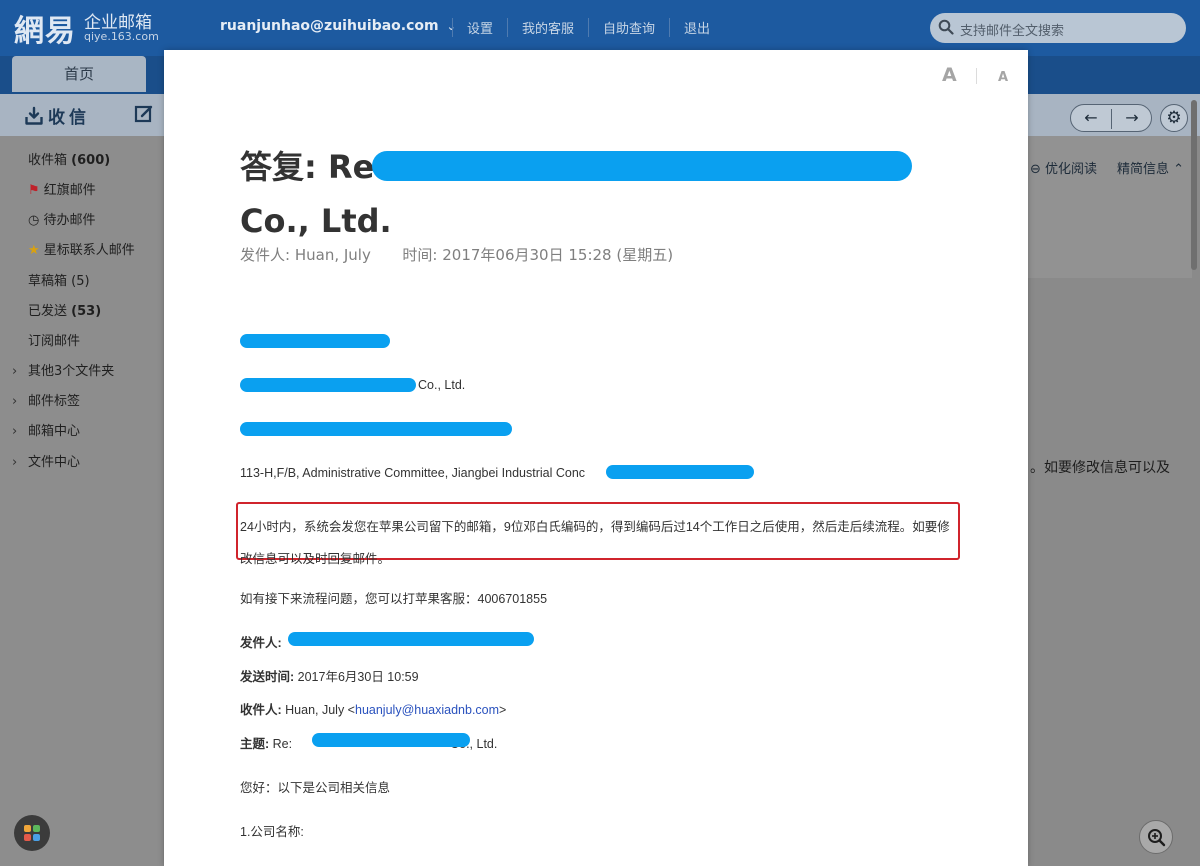 This screenshot has height=866, width=1200. Describe the element at coordinates (442, 385) in the screenshot. I see `company-suffix: Co., Ltd.` at that location.